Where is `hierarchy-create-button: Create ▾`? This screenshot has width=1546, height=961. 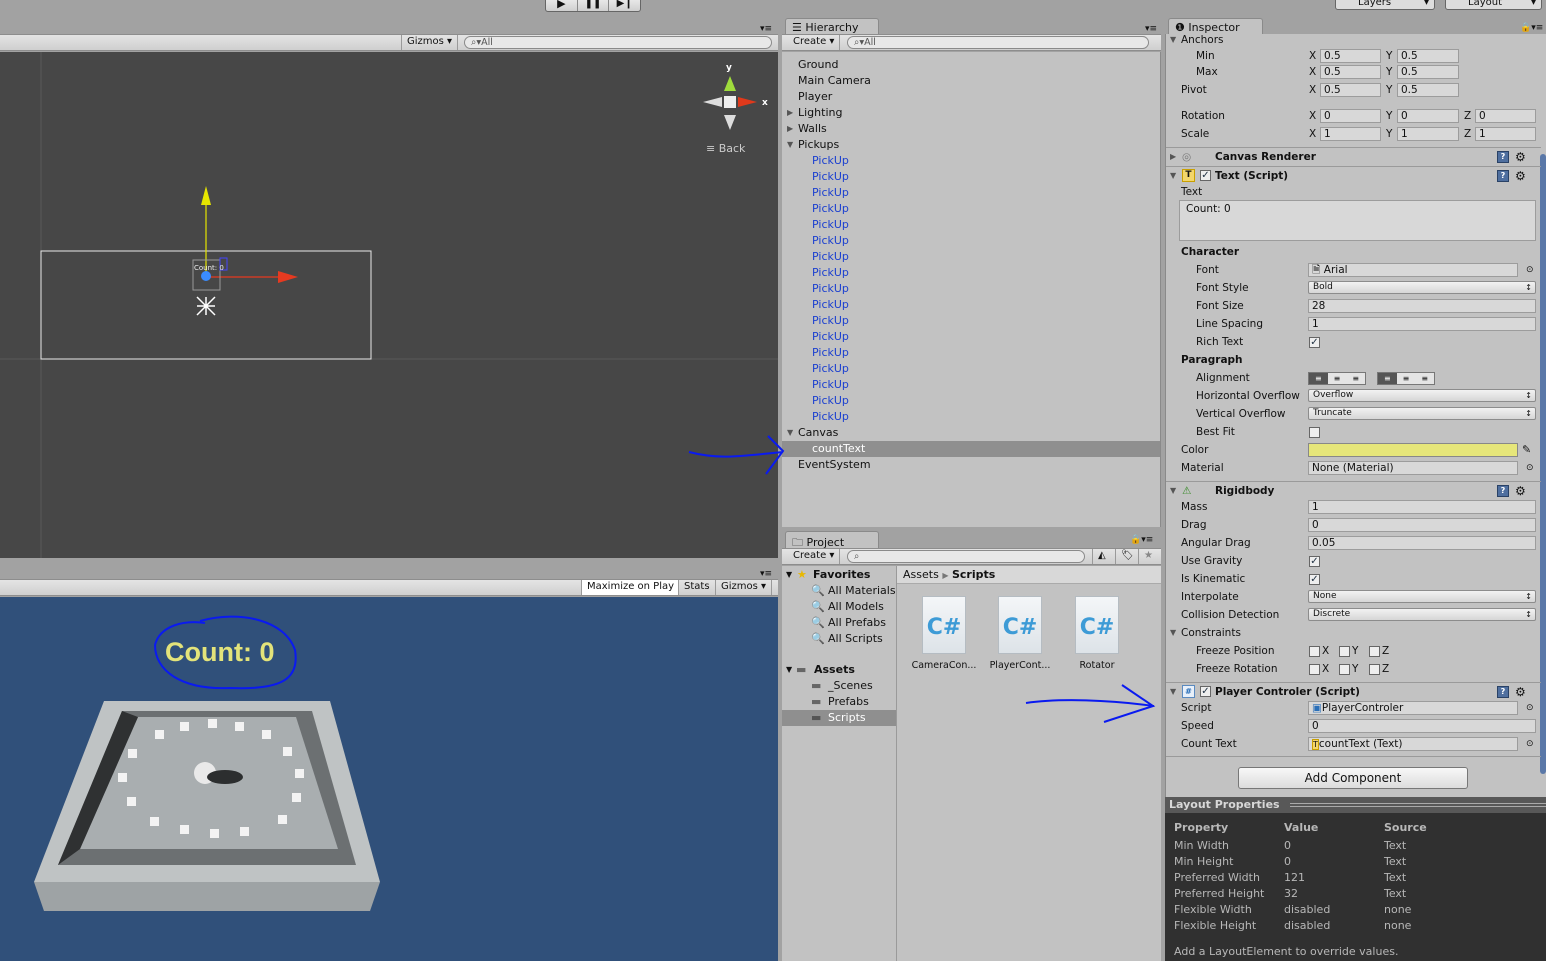
hierarchy-create-button: Create ▾ is located at coordinates (814, 42).